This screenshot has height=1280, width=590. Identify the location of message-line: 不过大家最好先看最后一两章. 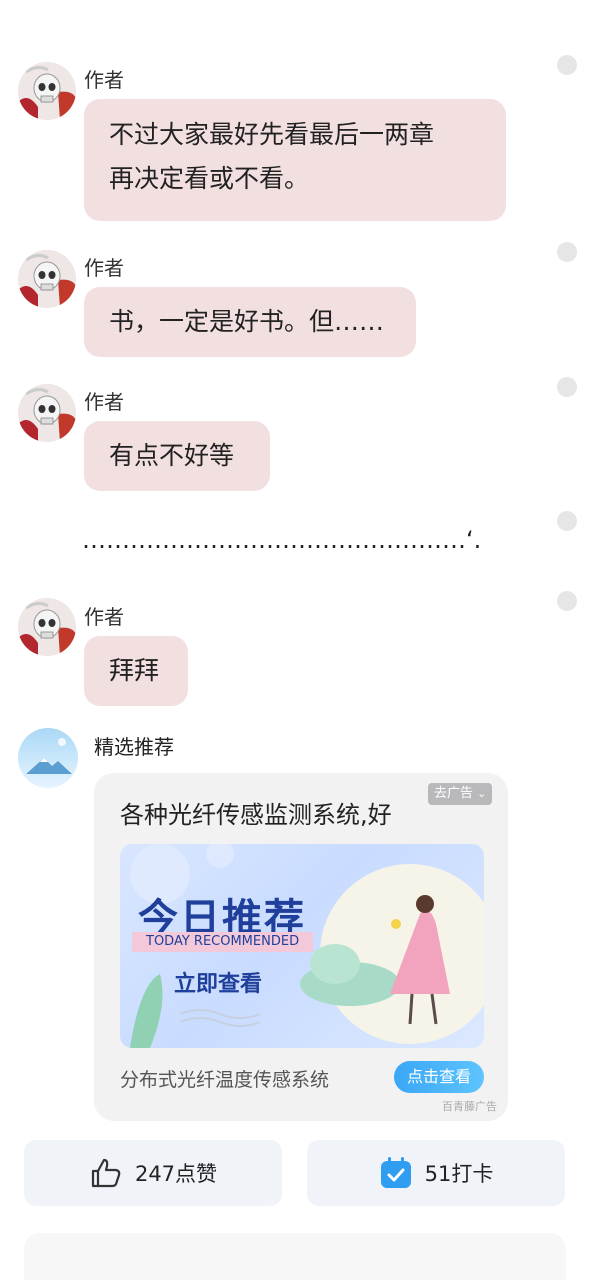
(272, 134).